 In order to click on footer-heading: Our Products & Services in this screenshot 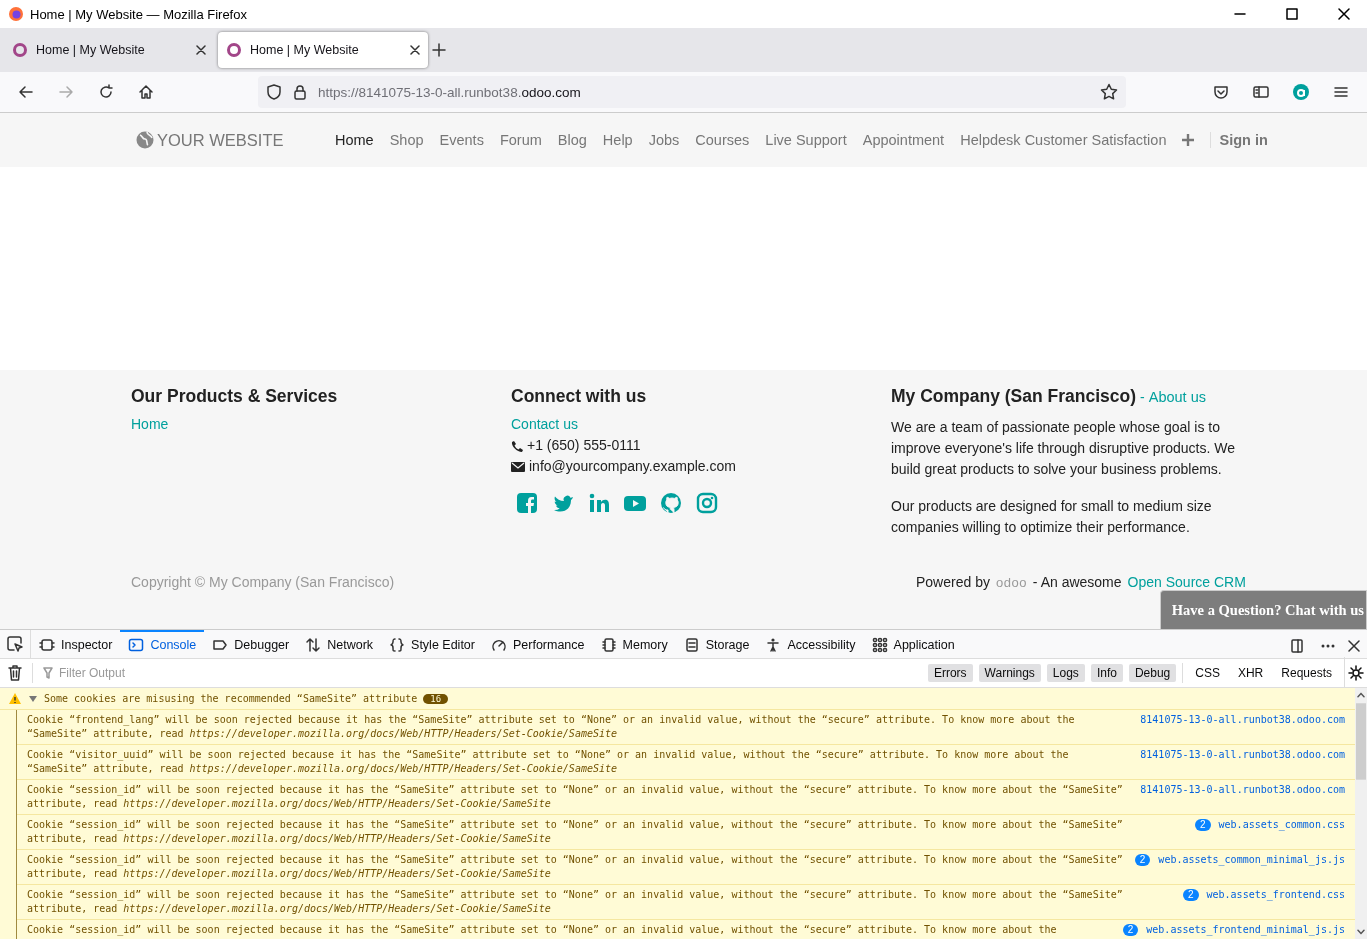, I will do `click(234, 396)`.